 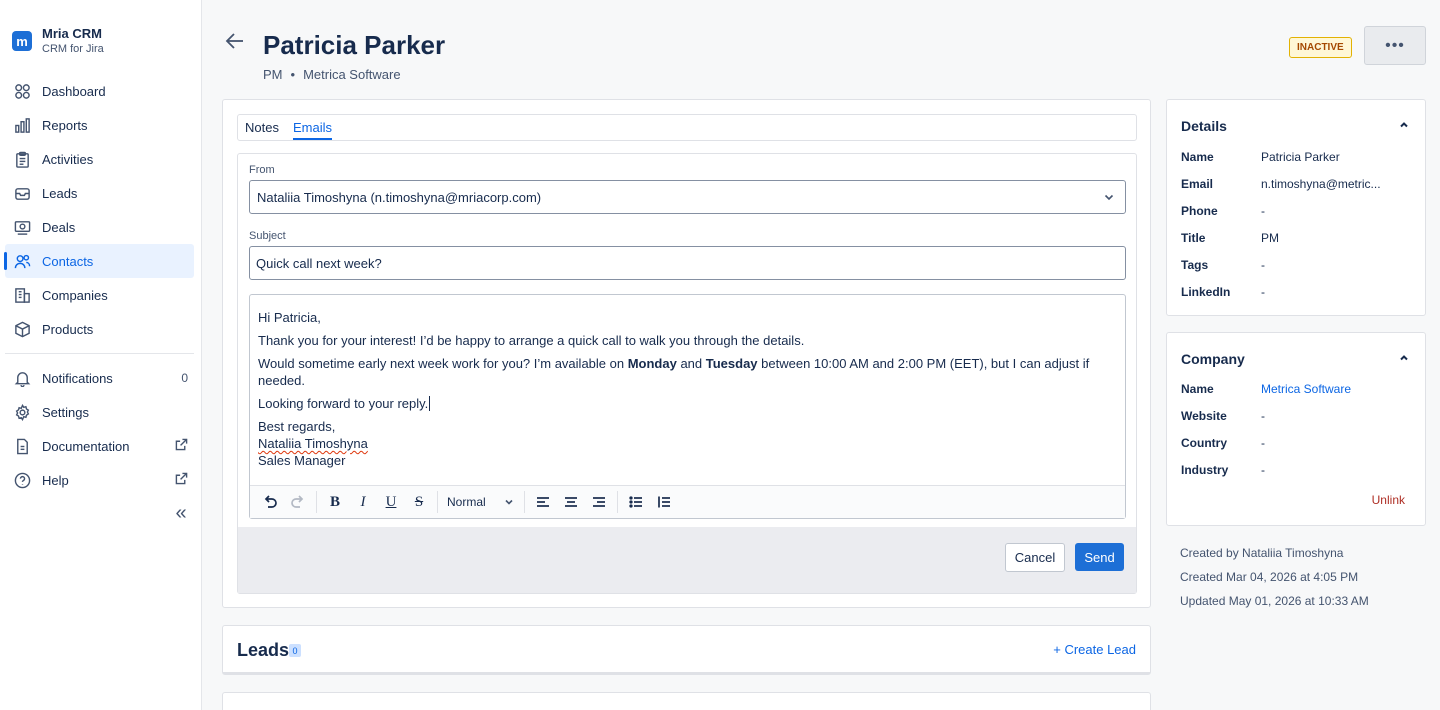 What do you see at coordinates (419, 502) in the screenshot?
I see `strikethrough-button: S` at bounding box center [419, 502].